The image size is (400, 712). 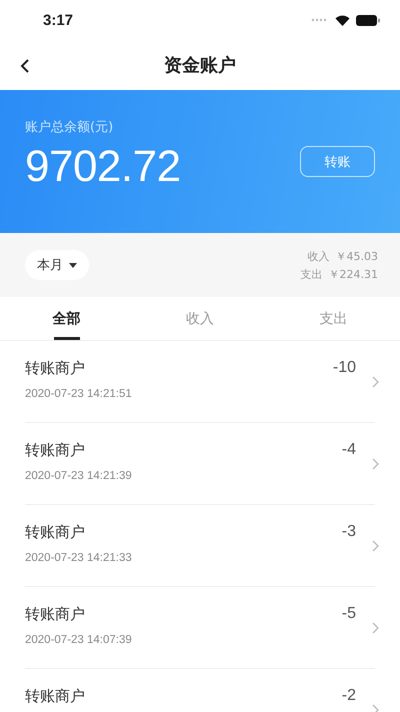 What do you see at coordinates (333, 318) in the screenshot?
I see `tab: 支出` at bounding box center [333, 318].